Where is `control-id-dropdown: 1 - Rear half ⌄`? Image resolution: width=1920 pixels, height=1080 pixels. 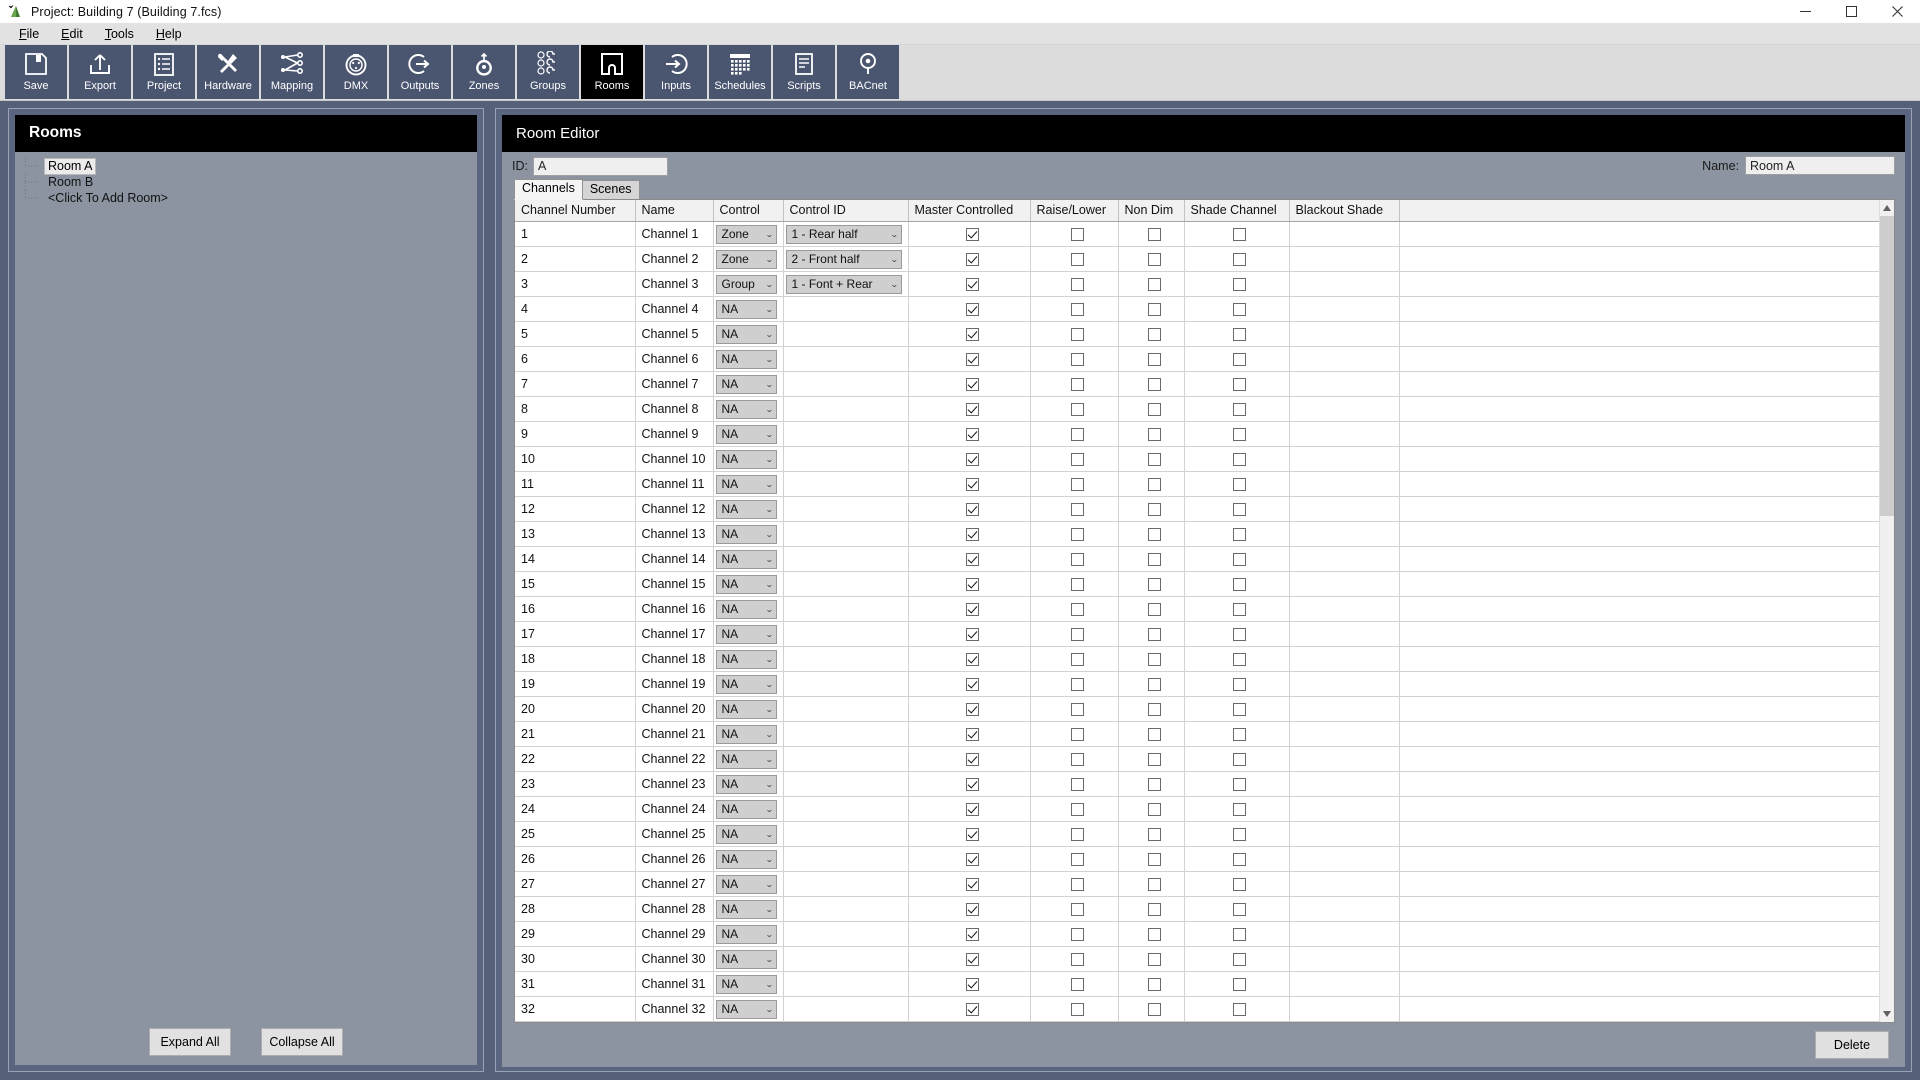 control-id-dropdown: 1 - Rear half ⌄ is located at coordinates (843, 234).